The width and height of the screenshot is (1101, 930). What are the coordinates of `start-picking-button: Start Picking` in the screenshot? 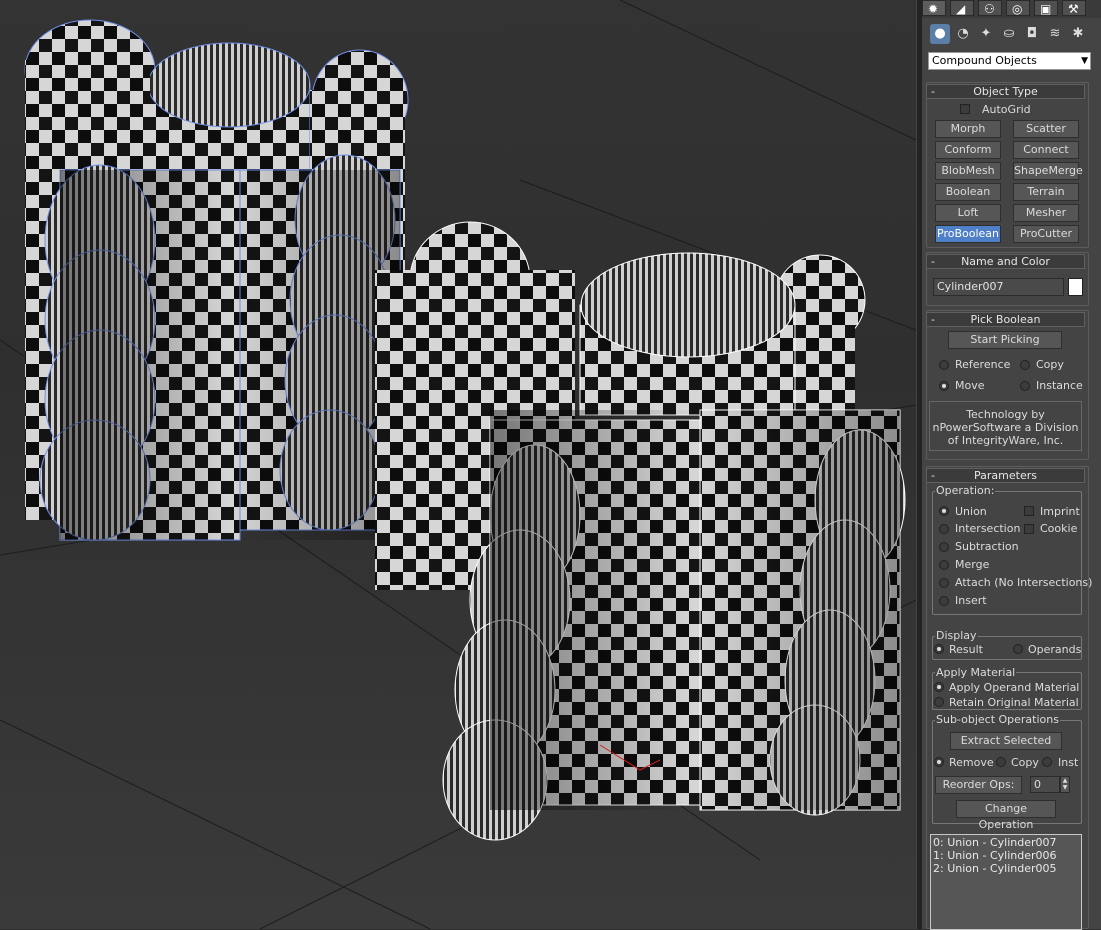 It's located at (1005, 340).